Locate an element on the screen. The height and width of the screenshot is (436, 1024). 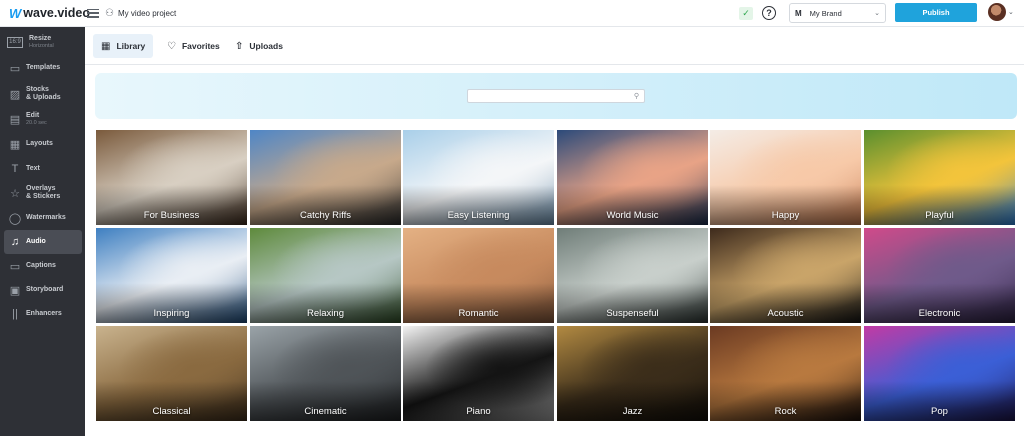
sidebar-item-label: Stocks & Uploads is located at coordinates (43, 93).